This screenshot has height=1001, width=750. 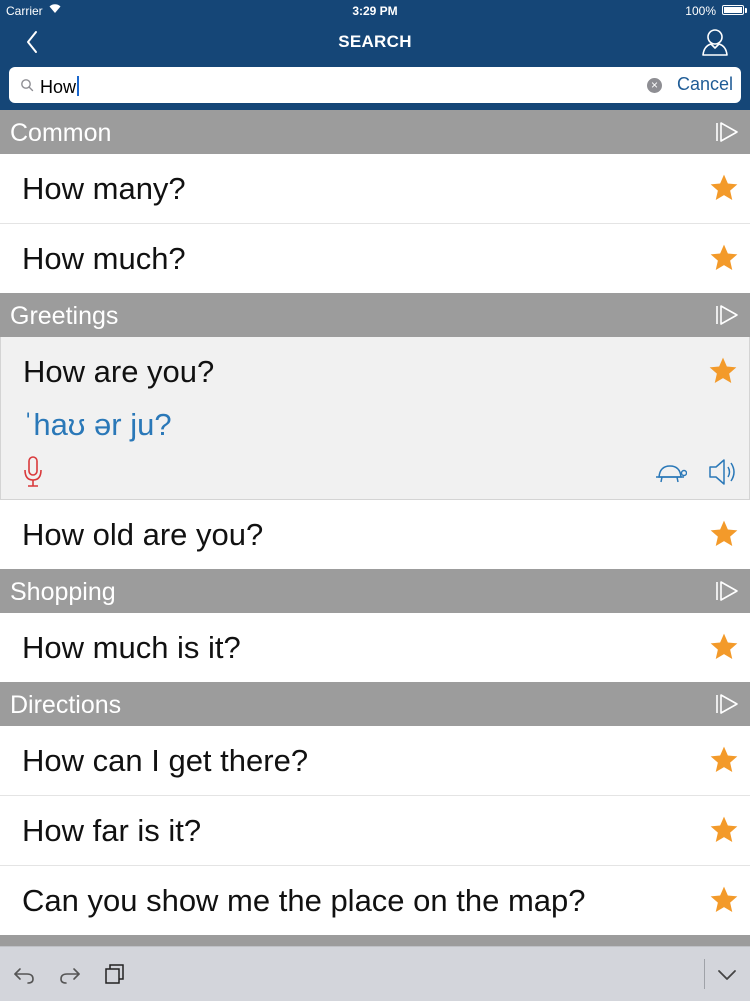 I want to click on speaker-icon, so click(x=723, y=472).